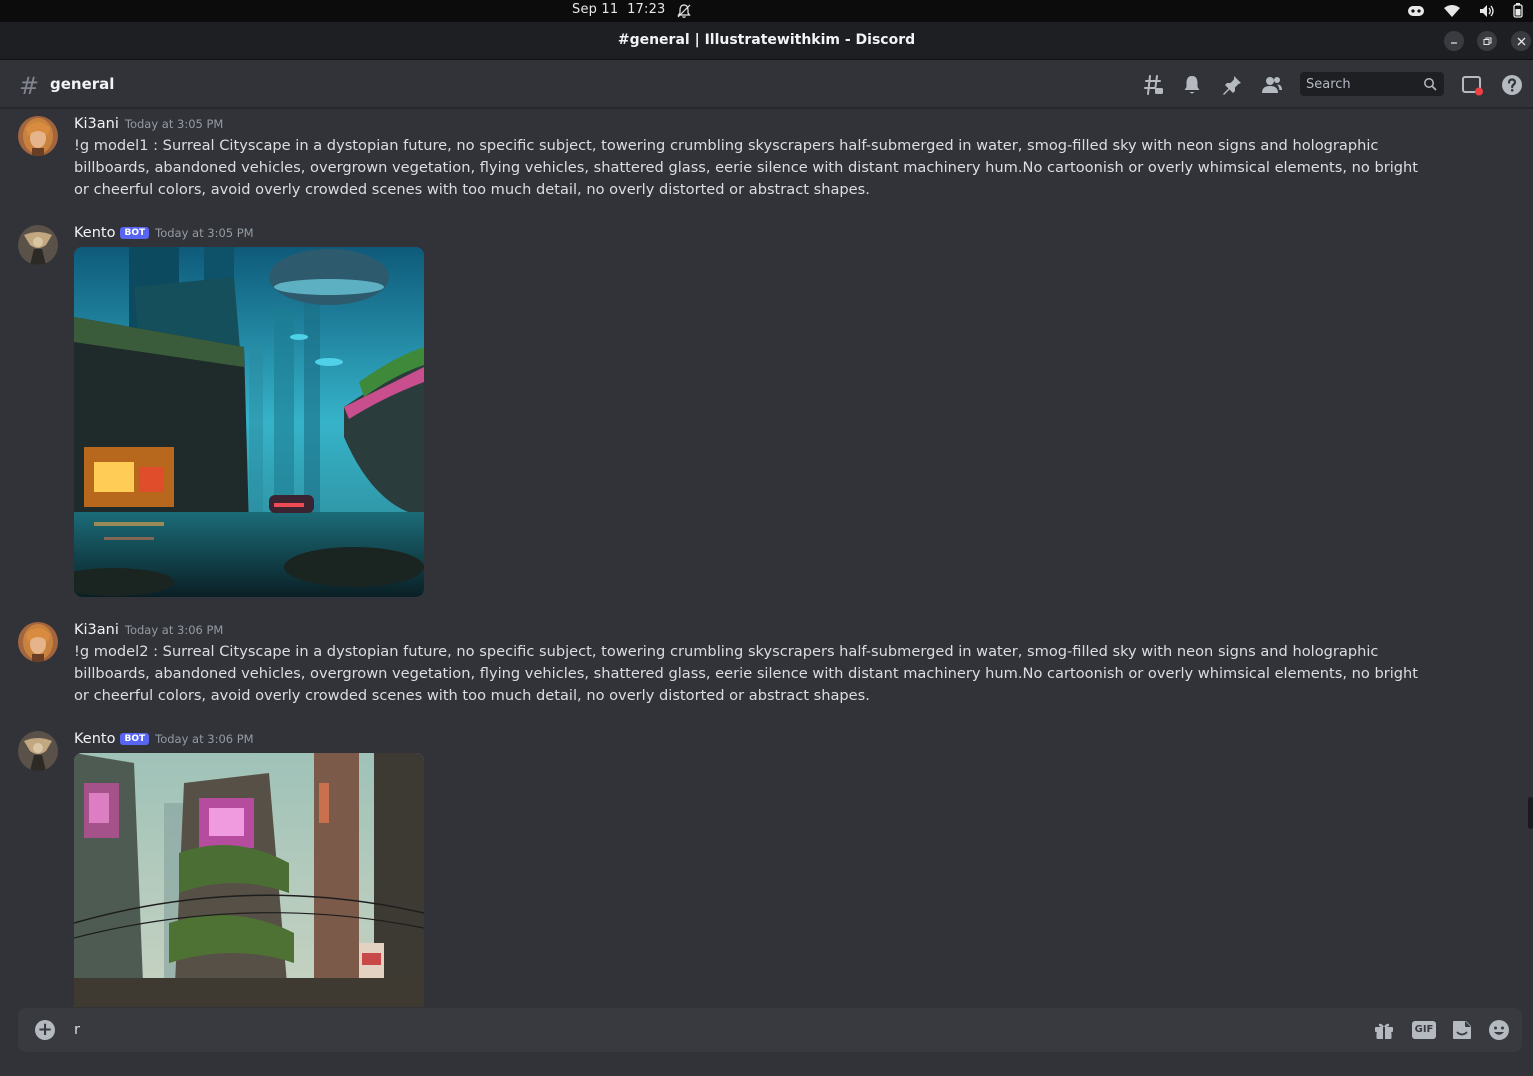 The height and width of the screenshot is (1076, 1533). I want to click on wifi-icon, so click(1452, 11).